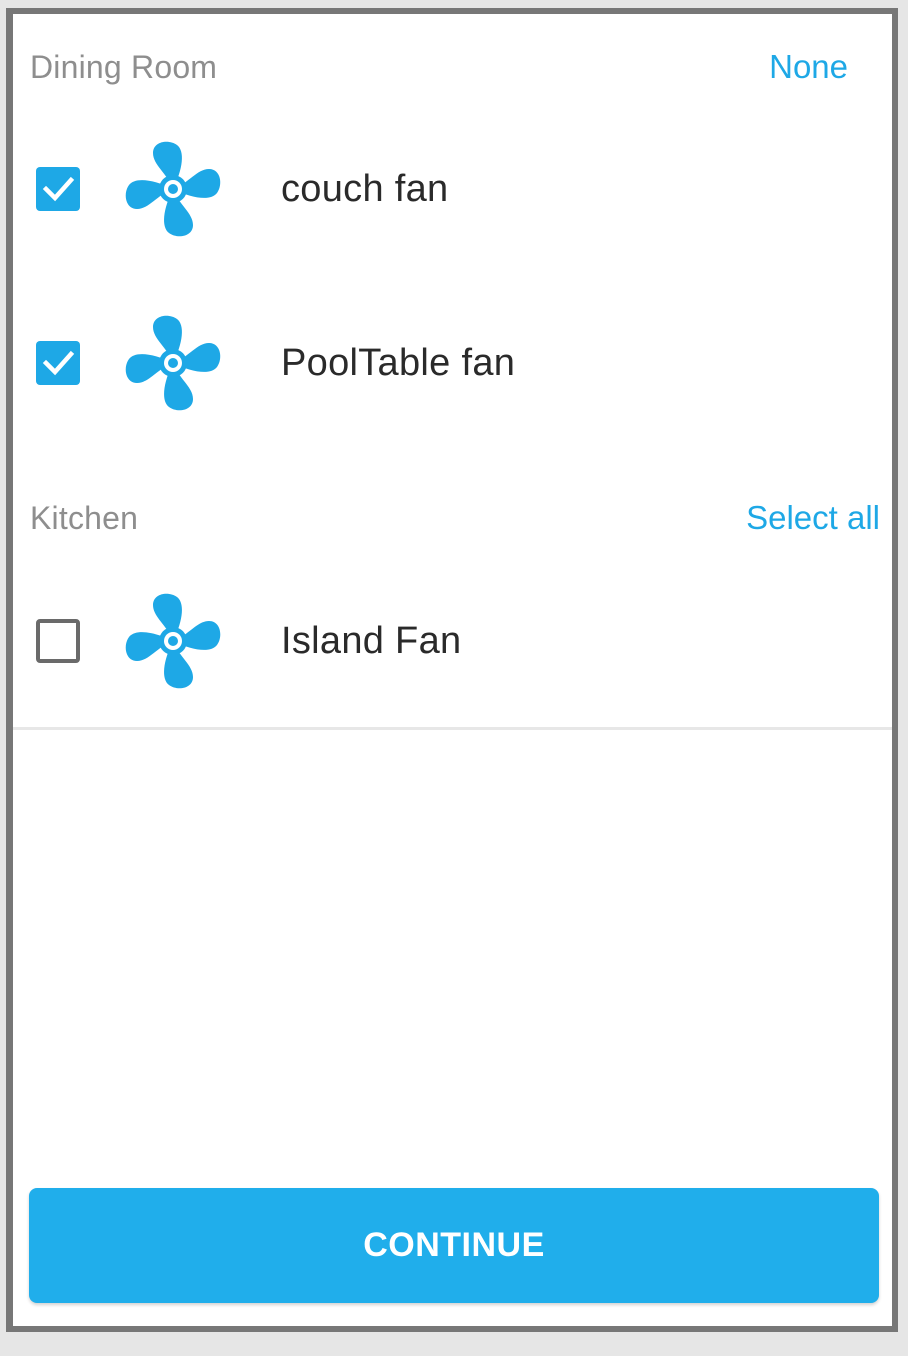 The width and height of the screenshot is (908, 1356). Describe the element at coordinates (813, 518) in the screenshot. I see `select-all-button: Select all` at that location.